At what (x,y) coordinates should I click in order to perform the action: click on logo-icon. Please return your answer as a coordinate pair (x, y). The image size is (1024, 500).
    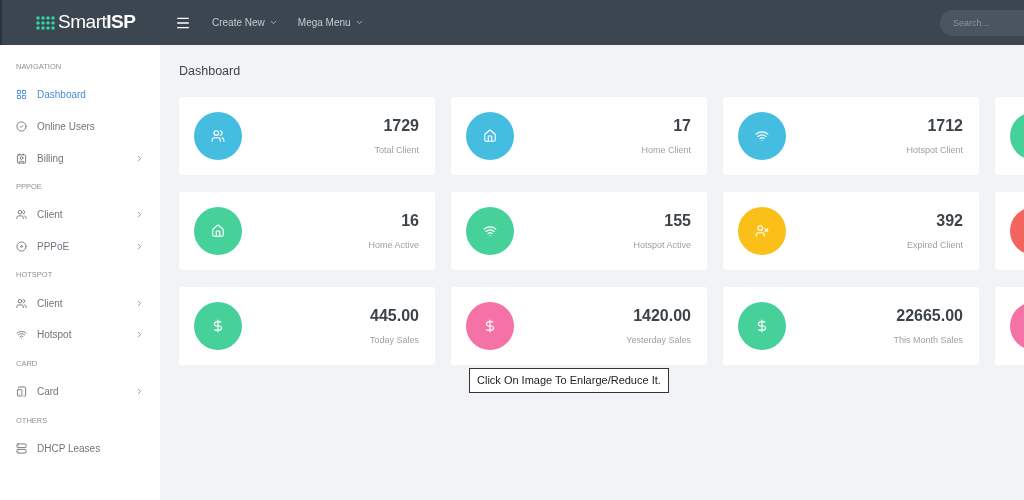
    Looking at the image, I should click on (45, 22).